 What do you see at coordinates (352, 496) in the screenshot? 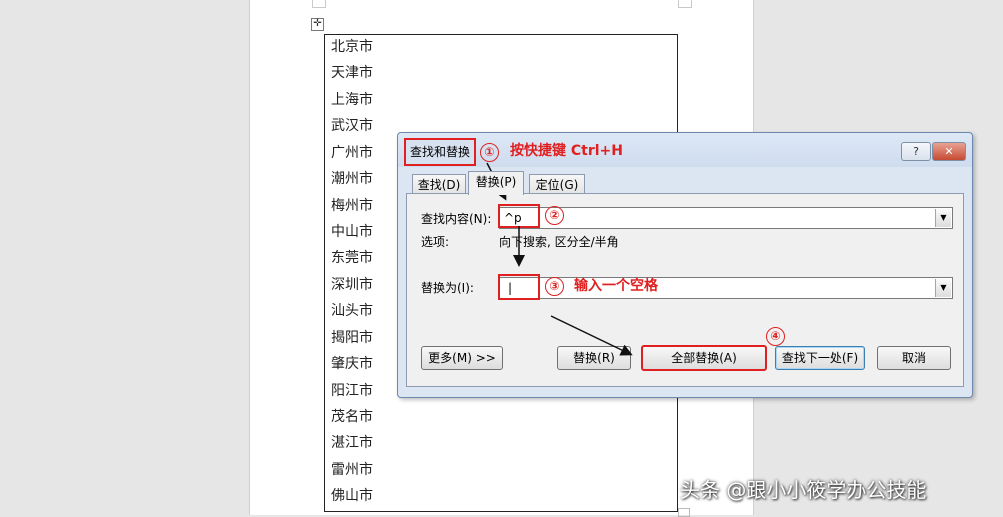
I see `table-row: 佛山市` at bounding box center [352, 496].